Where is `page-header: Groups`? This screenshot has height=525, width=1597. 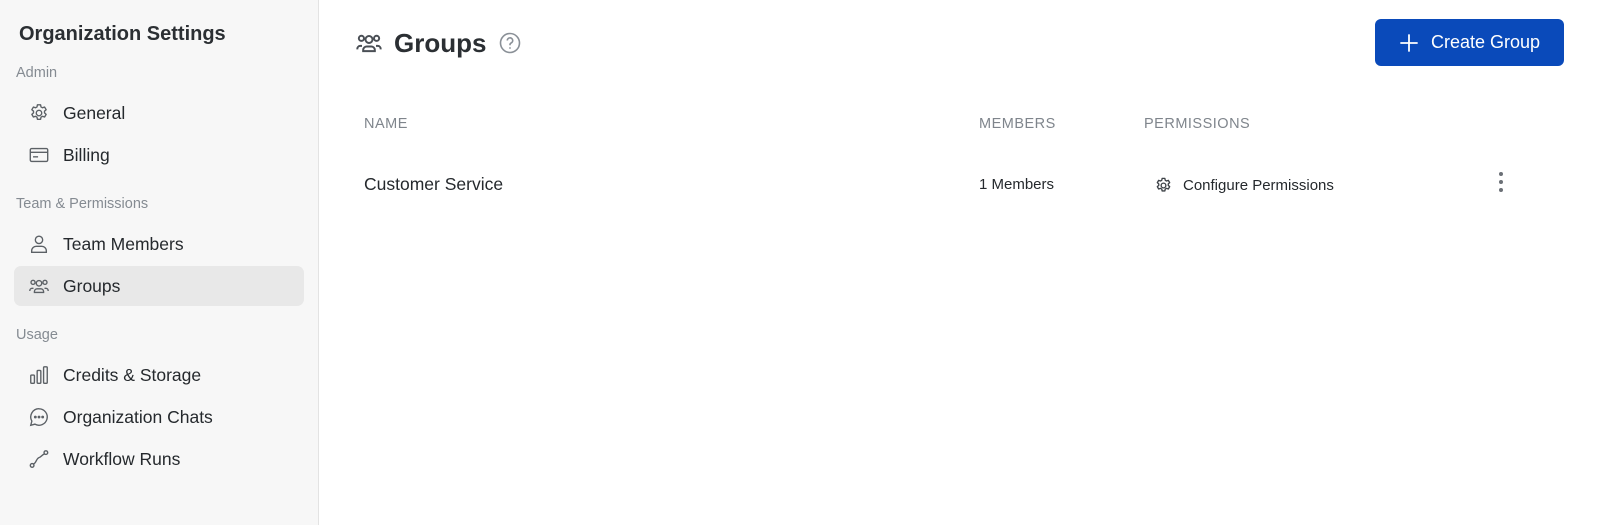 page-header: Groups is located at coordinates (438, 43).